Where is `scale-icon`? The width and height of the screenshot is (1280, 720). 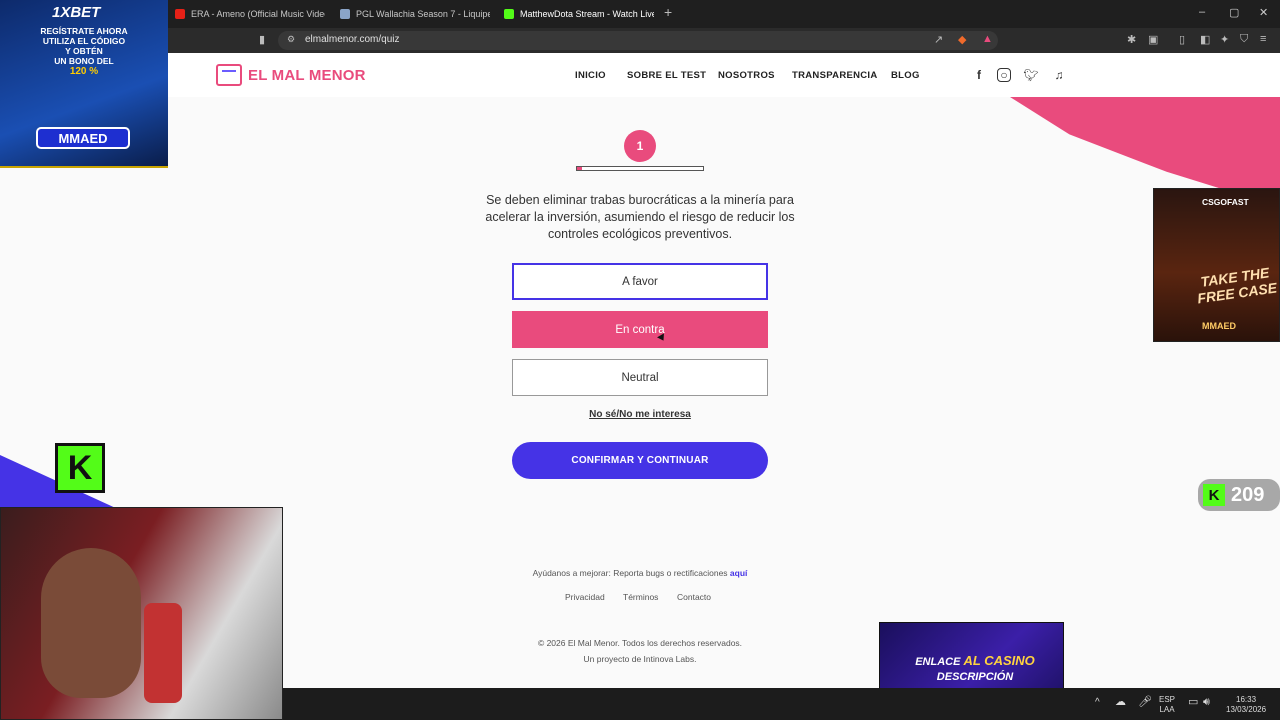 scale-icon is located at coordinates (229, 75).